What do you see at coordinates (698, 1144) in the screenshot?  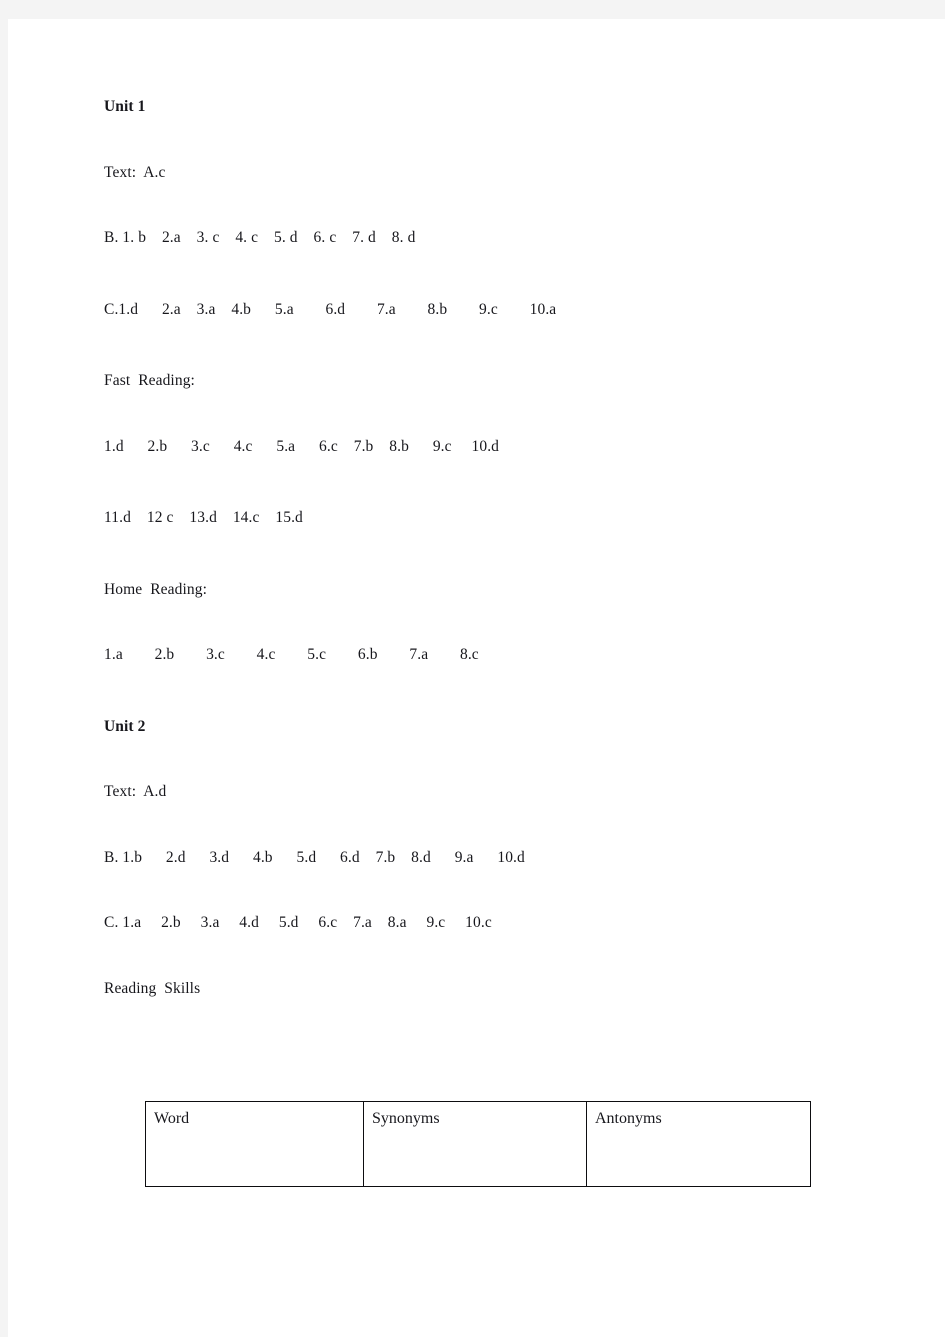 I see `table-header-antonyms: Antonyms` at bounding box center [698, 1144].